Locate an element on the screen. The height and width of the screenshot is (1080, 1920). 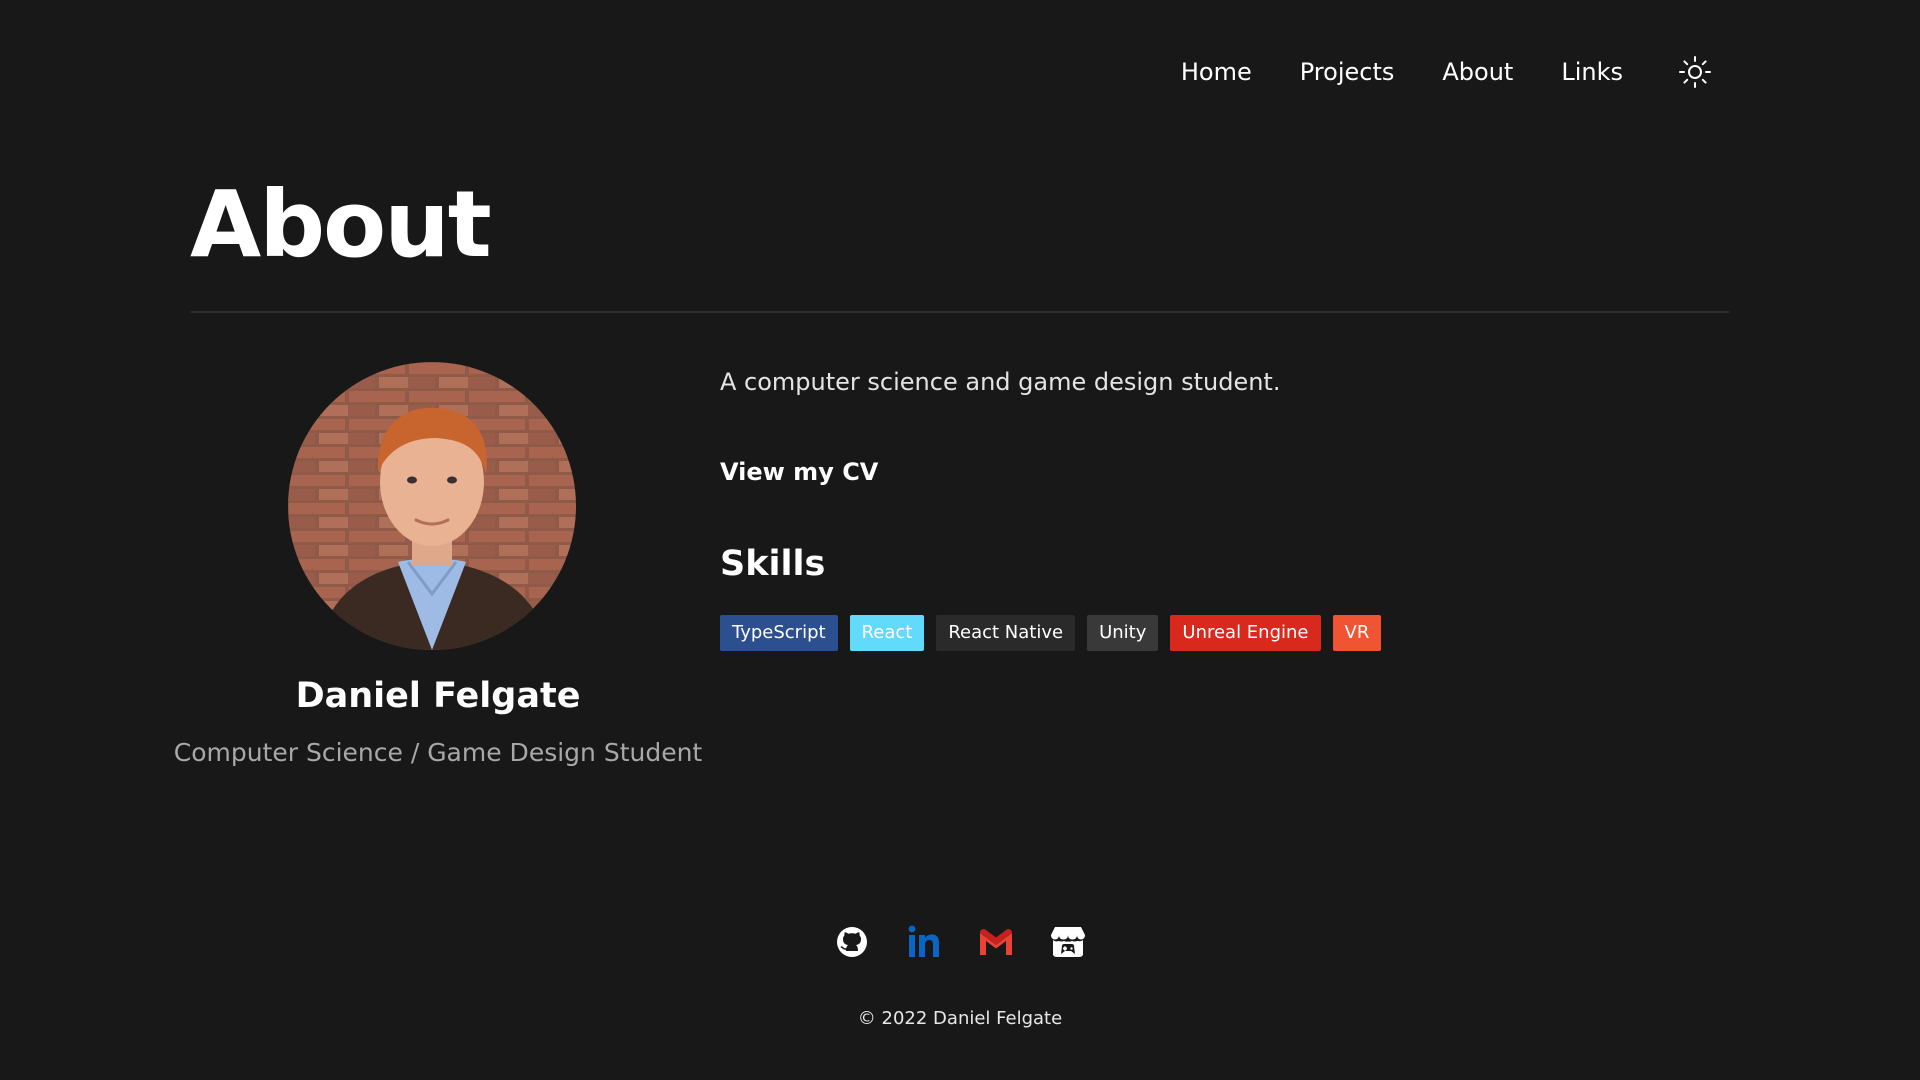
nav-projects-link: Projects is located at coordinates (1347, 72).